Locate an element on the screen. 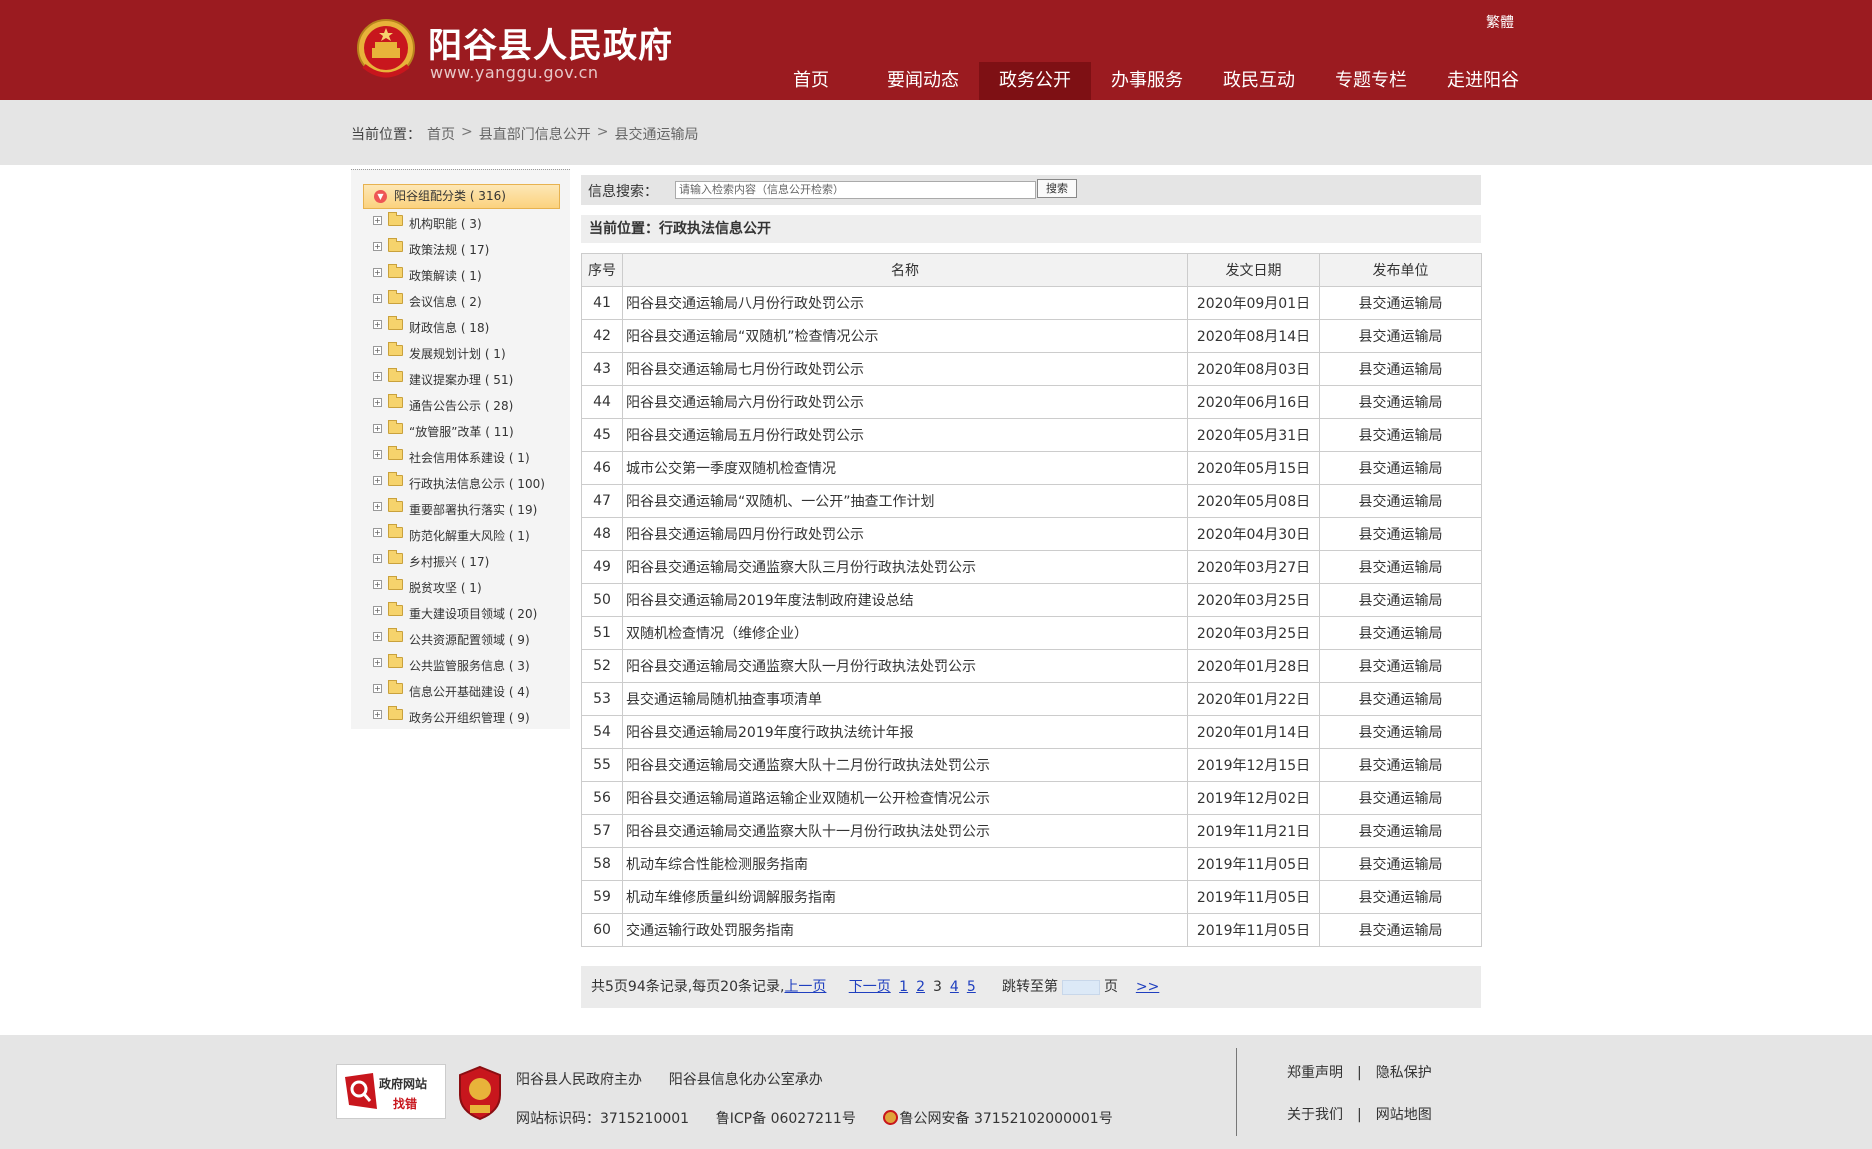  search-button: 搜索 is located at coordinates (1057, 188).